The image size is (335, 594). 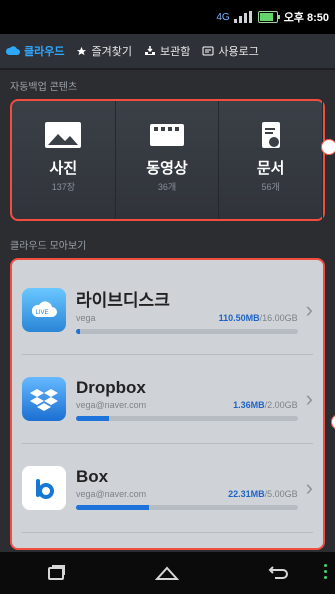 I want to click on star-icon, so click(x=81, y=51).